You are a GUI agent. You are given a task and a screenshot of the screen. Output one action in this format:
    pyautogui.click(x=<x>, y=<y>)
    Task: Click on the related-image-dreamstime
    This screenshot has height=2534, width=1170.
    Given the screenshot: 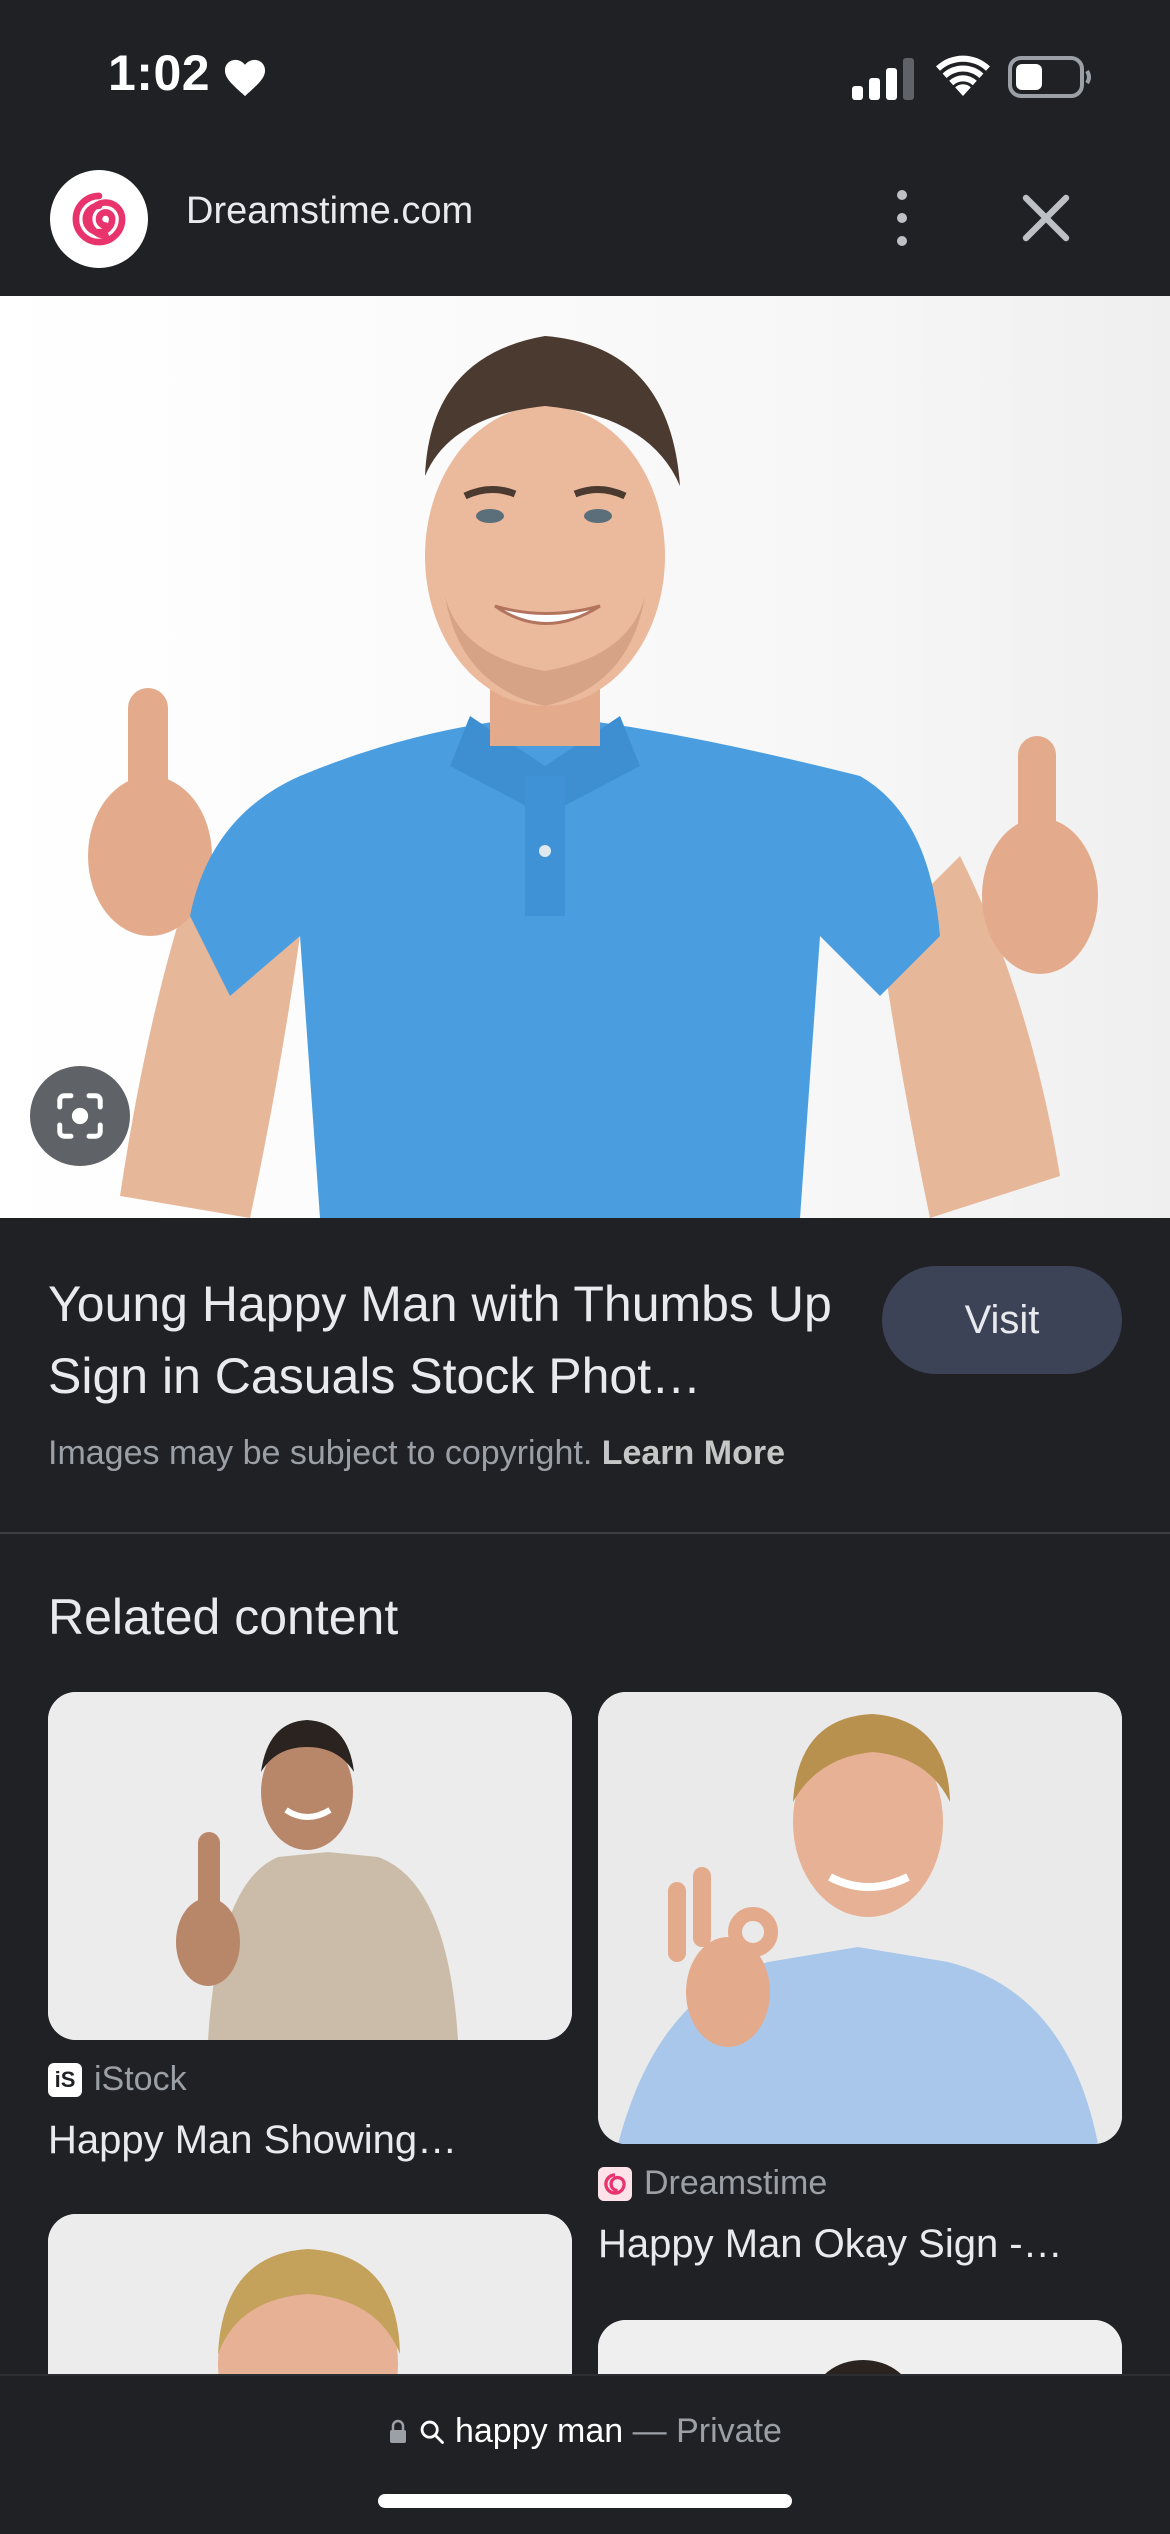 What is the action you would take?
    pyautogui.click(x=860, y=1918)
    